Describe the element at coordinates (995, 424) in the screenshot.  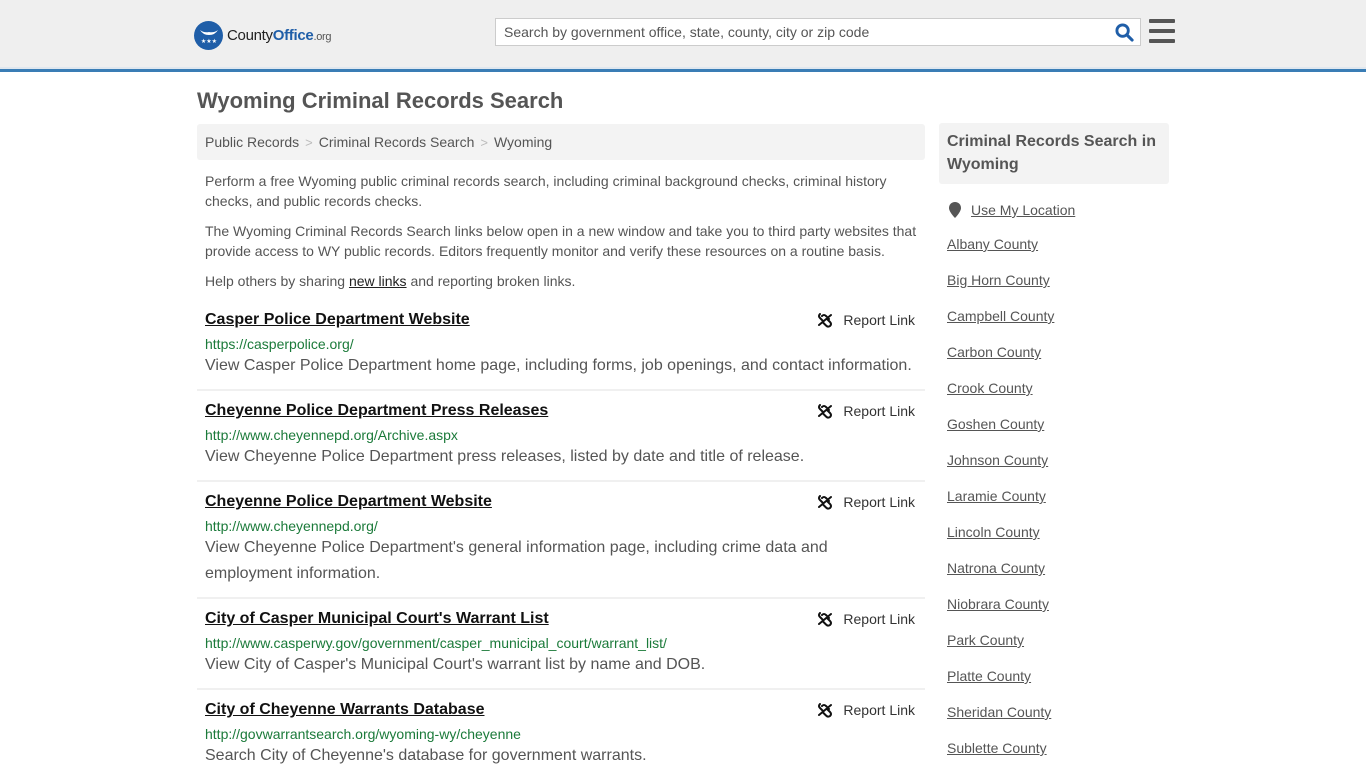
I see `county-link: Goshen County` at that location.